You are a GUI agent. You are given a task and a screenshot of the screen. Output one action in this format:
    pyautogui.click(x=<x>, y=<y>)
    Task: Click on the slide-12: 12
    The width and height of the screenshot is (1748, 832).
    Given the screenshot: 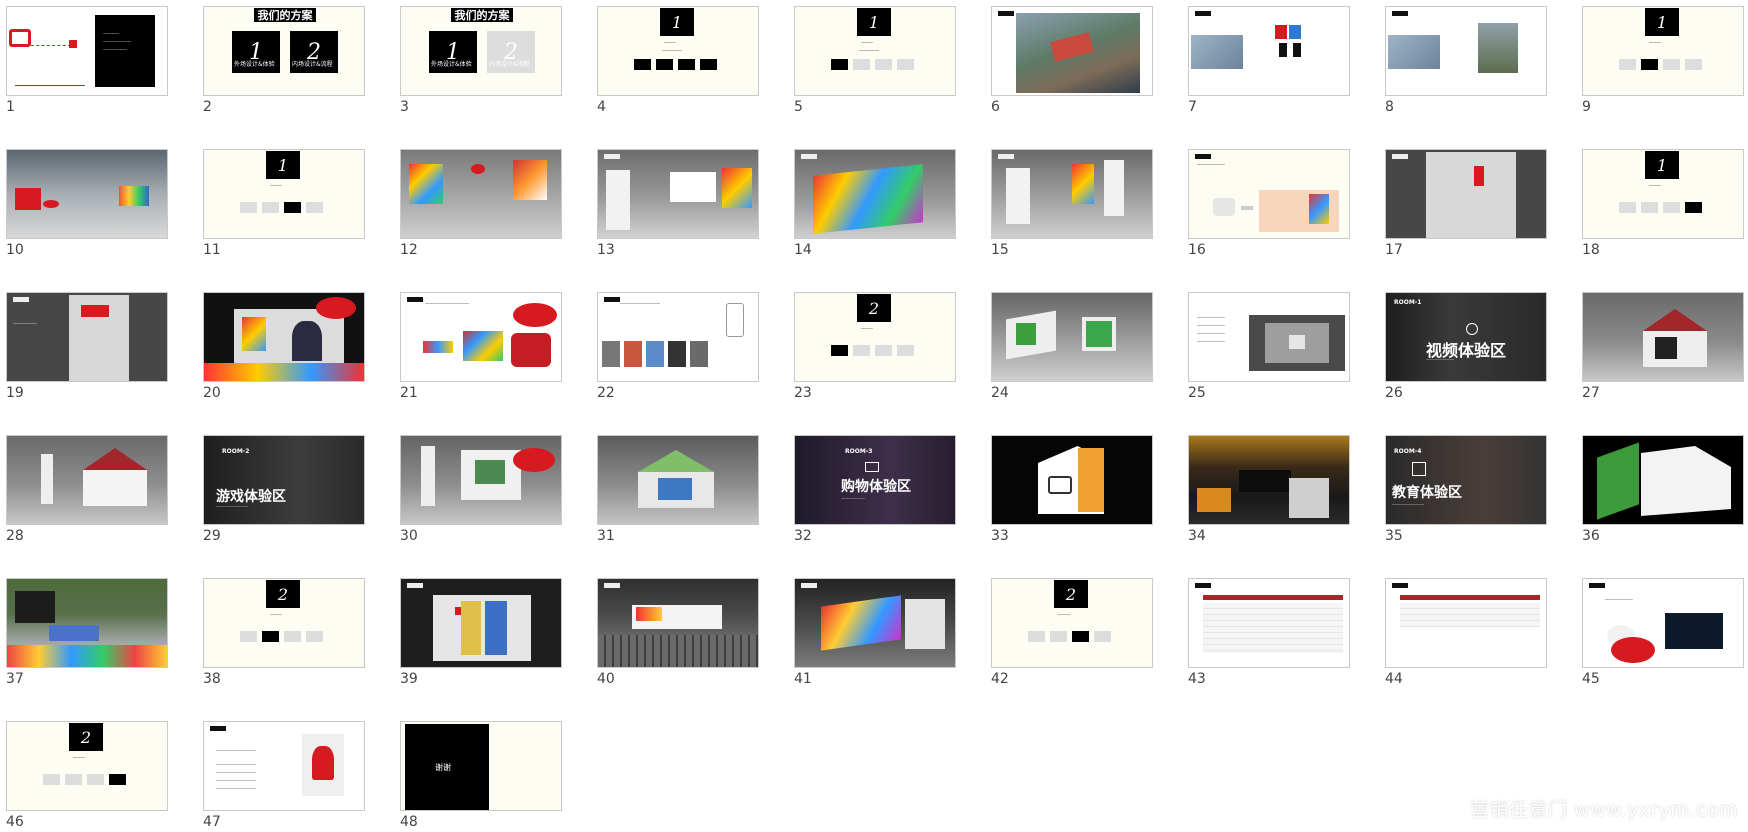 What is the action you would take?
    pyautogui.click(x=481, y=209)
    